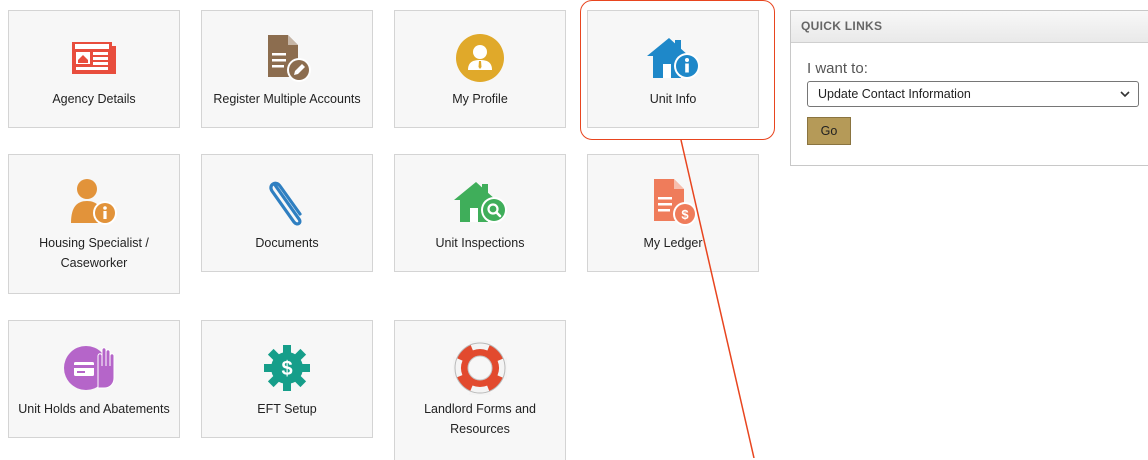  Describe the element at coordinates (94, 243) in the screenshot. I see `tile-label-line: Housing Specialist /` at that location.